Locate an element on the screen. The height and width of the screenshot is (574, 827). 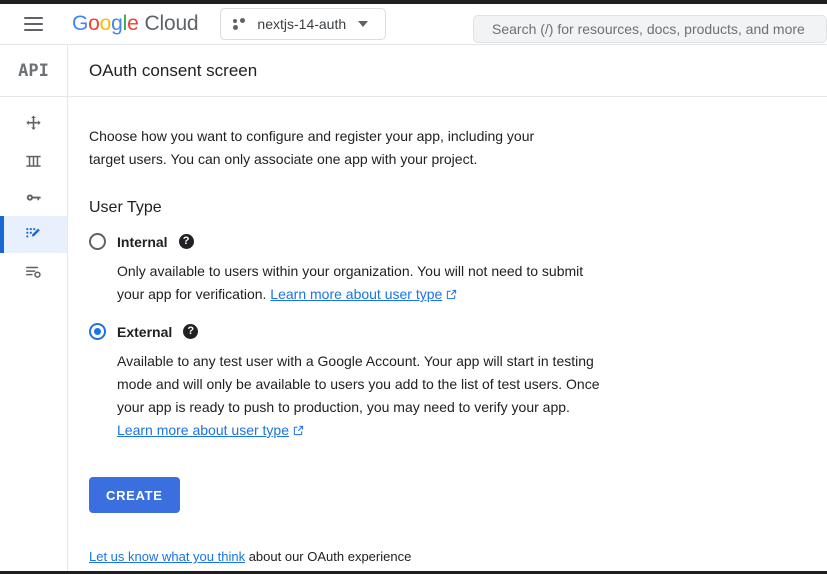
project-name-label: nextjs-14-auth is located at coordinates (302, 24).